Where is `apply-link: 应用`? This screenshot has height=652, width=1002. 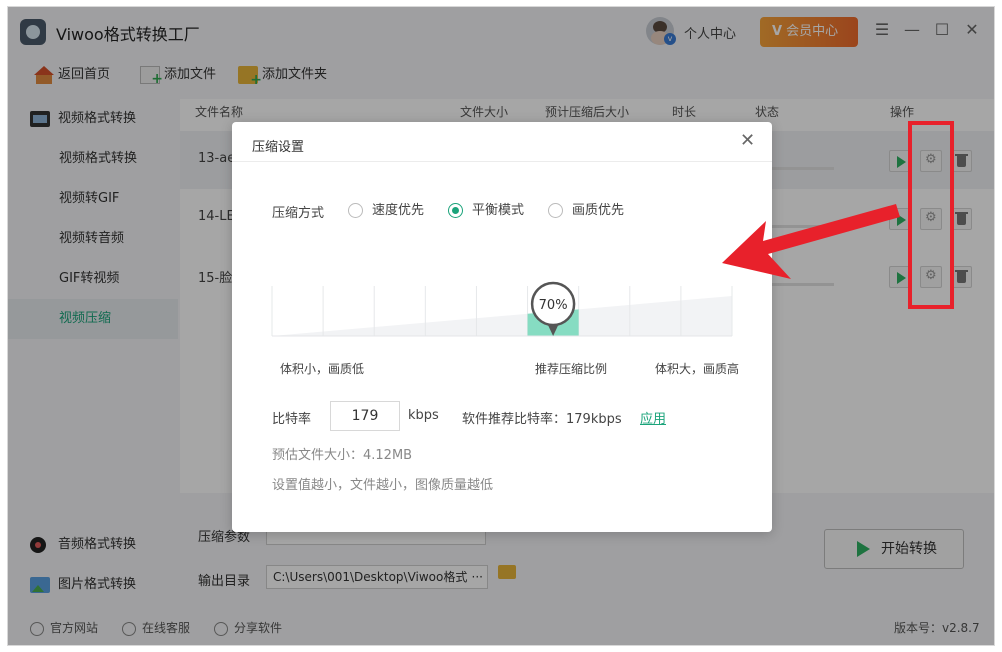 apply-link: 应用 is located at coordinates (653, 417).